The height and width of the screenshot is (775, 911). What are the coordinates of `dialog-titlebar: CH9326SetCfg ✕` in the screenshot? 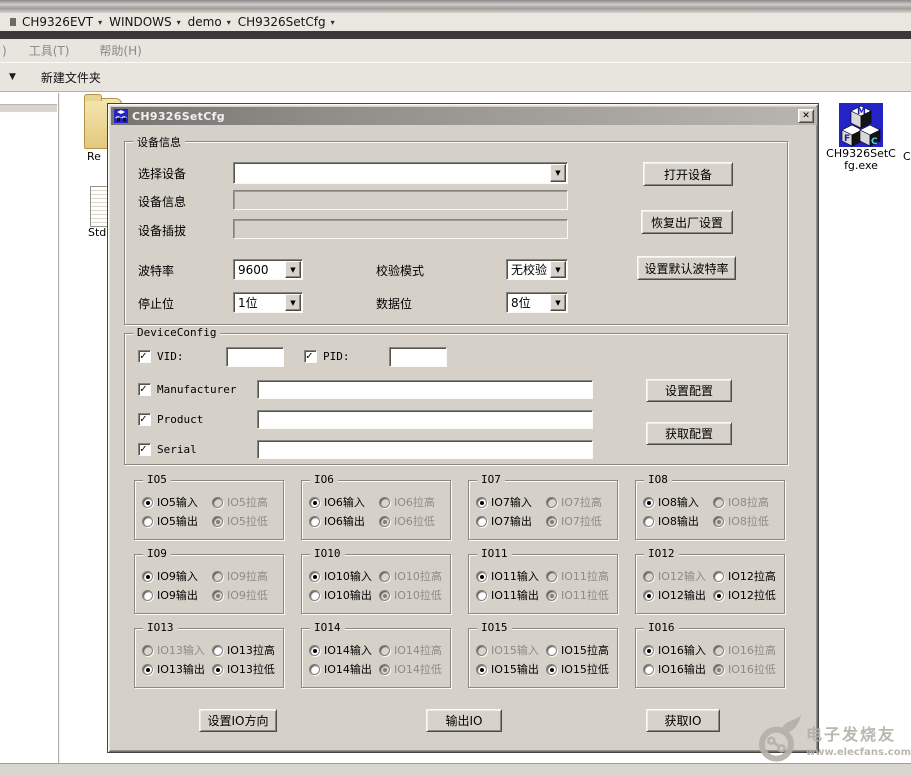 It's located at (464, 116).